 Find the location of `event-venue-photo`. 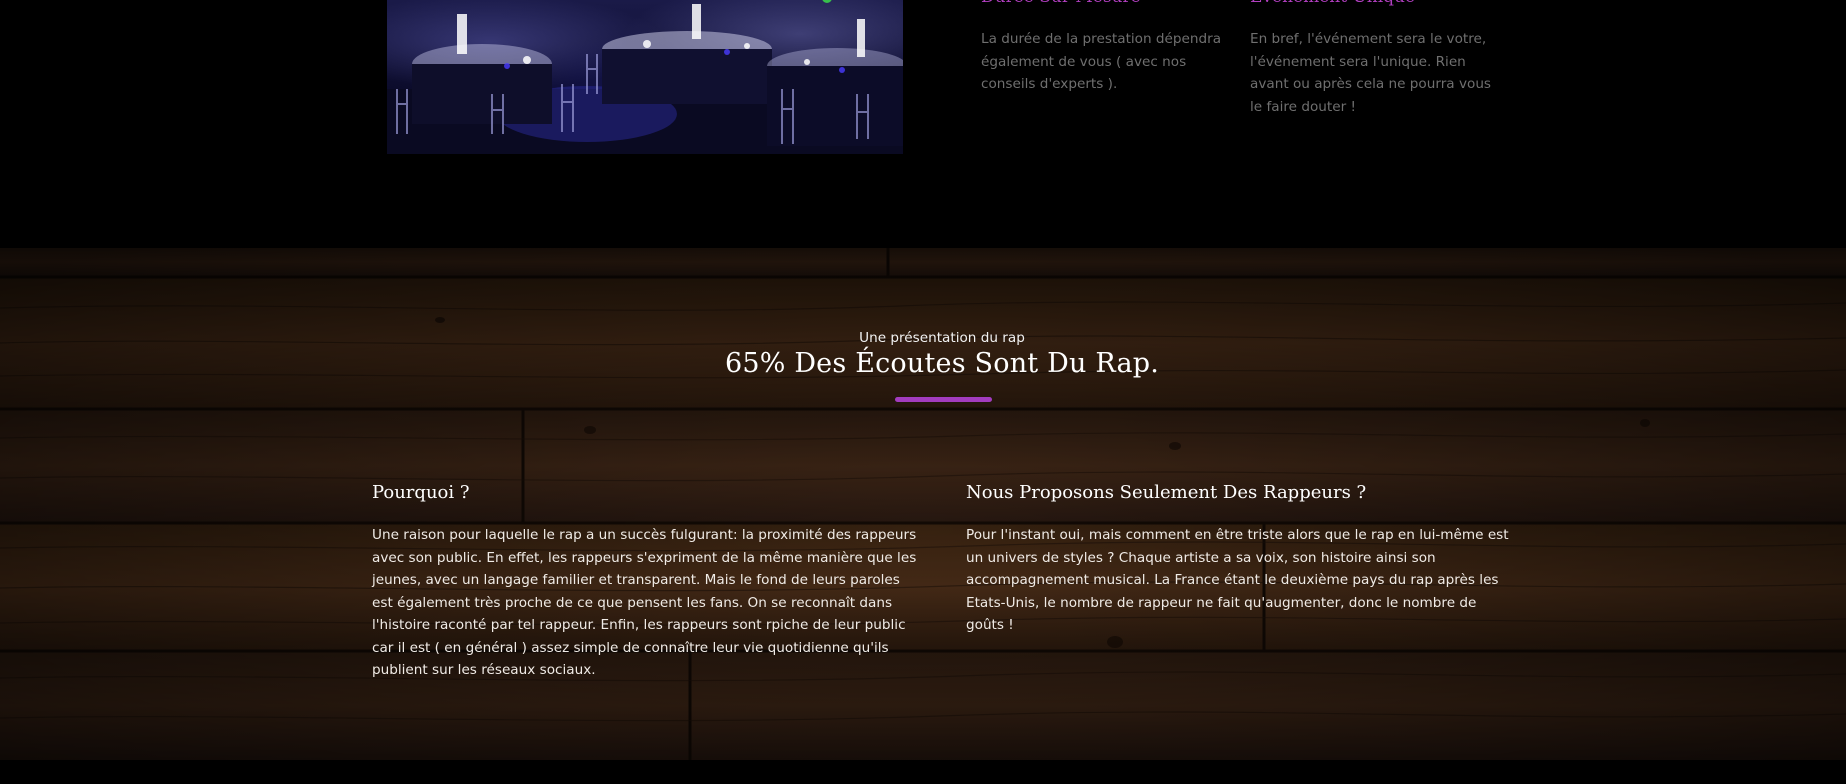

event-venue-photo is located at coordinates (645, 77).